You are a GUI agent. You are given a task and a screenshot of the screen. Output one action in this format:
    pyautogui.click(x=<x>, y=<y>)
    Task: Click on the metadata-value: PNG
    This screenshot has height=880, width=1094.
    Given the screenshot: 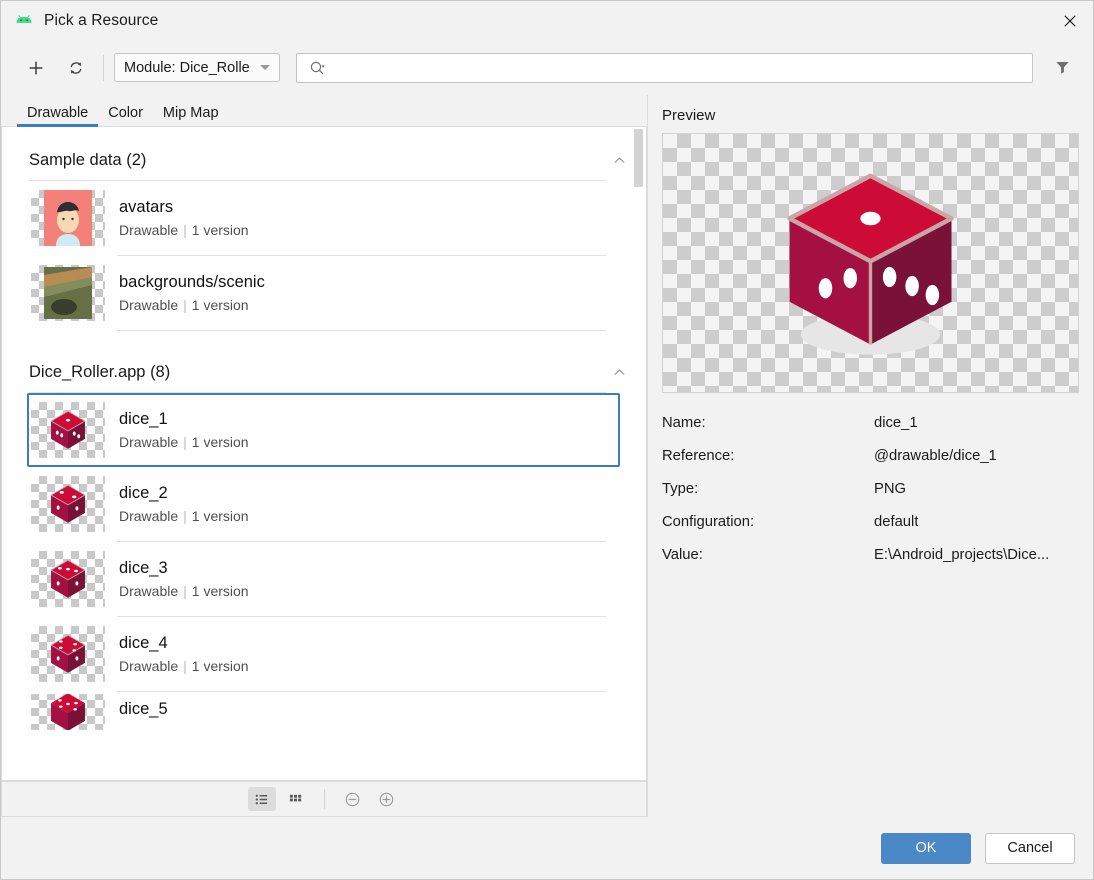 What is the action you would take?
    pyautogui.click(x=890, y=489)
    